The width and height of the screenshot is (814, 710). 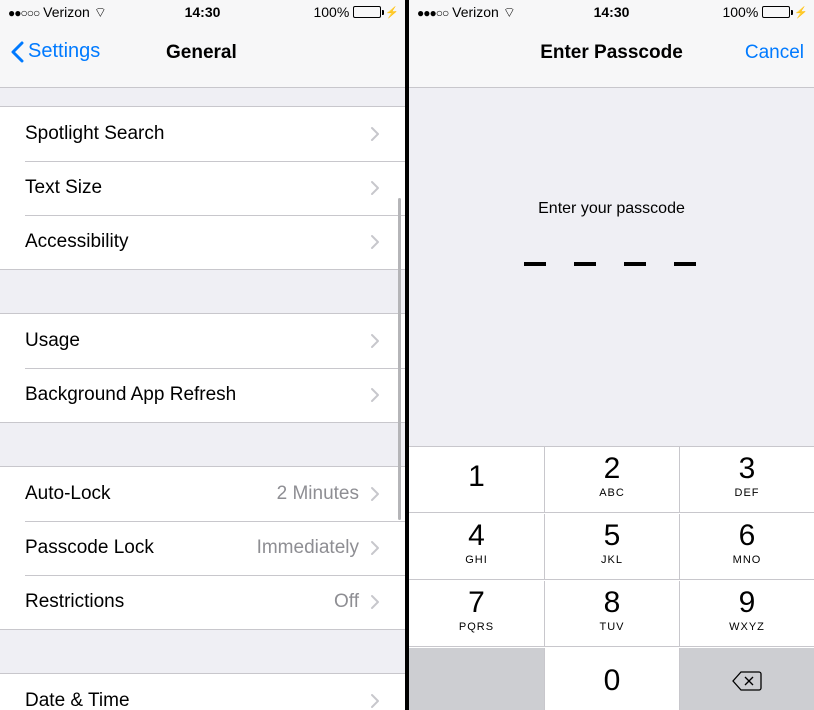 I want to click on keypad-letters: TUV, so click(x=612, y=627).